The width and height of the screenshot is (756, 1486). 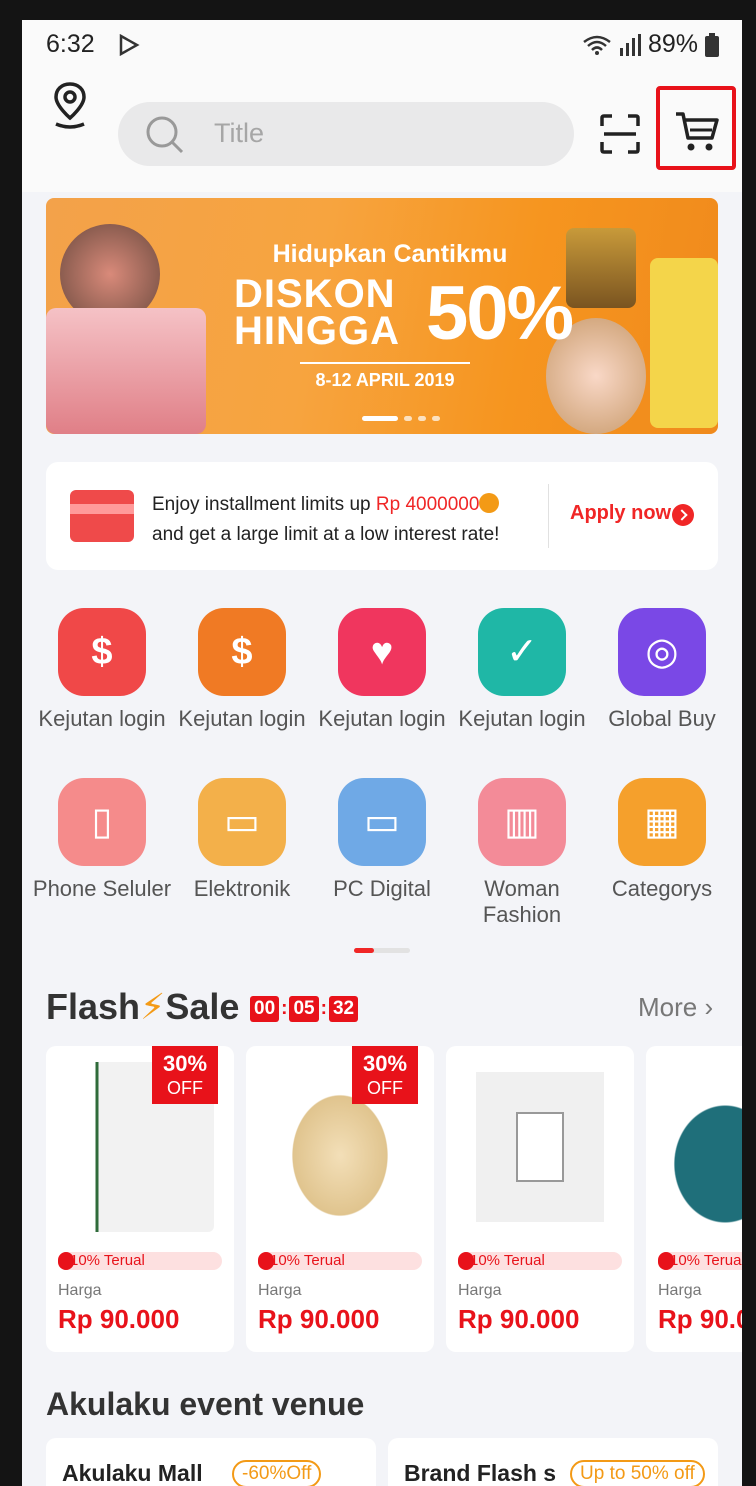 I want to click on venue-card-badge: Up to 50% off, so click(x=637, y=1473).